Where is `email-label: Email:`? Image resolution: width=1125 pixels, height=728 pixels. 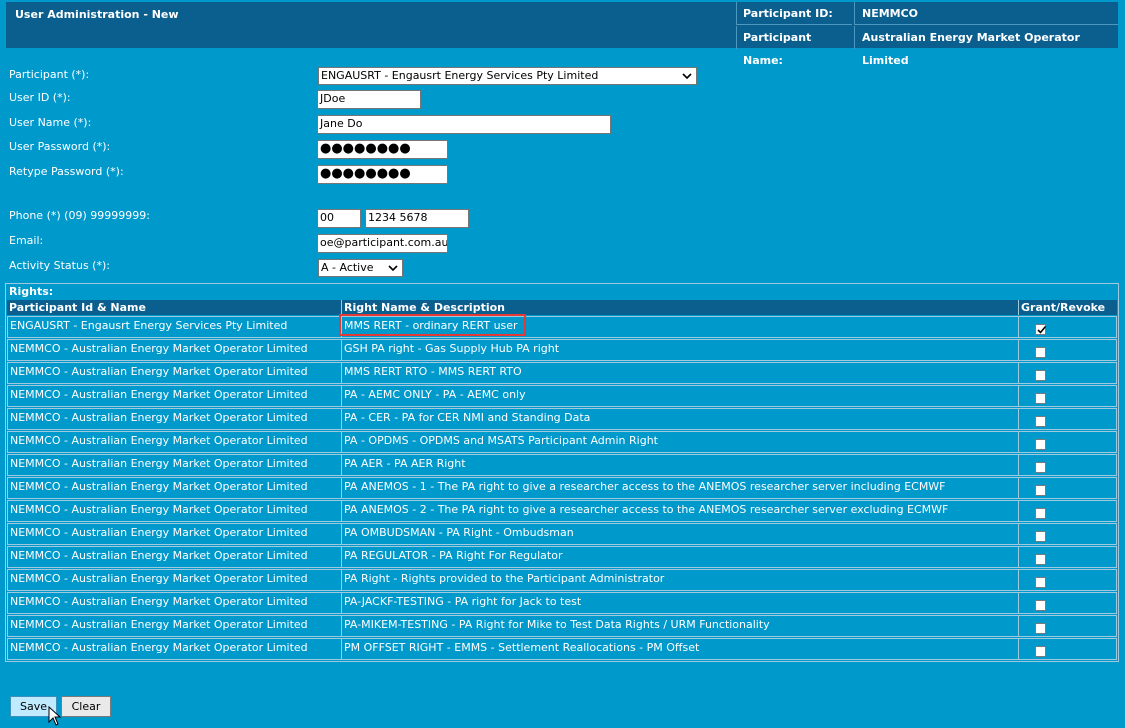
email-label: Email: is located at coordinates (26, 240).